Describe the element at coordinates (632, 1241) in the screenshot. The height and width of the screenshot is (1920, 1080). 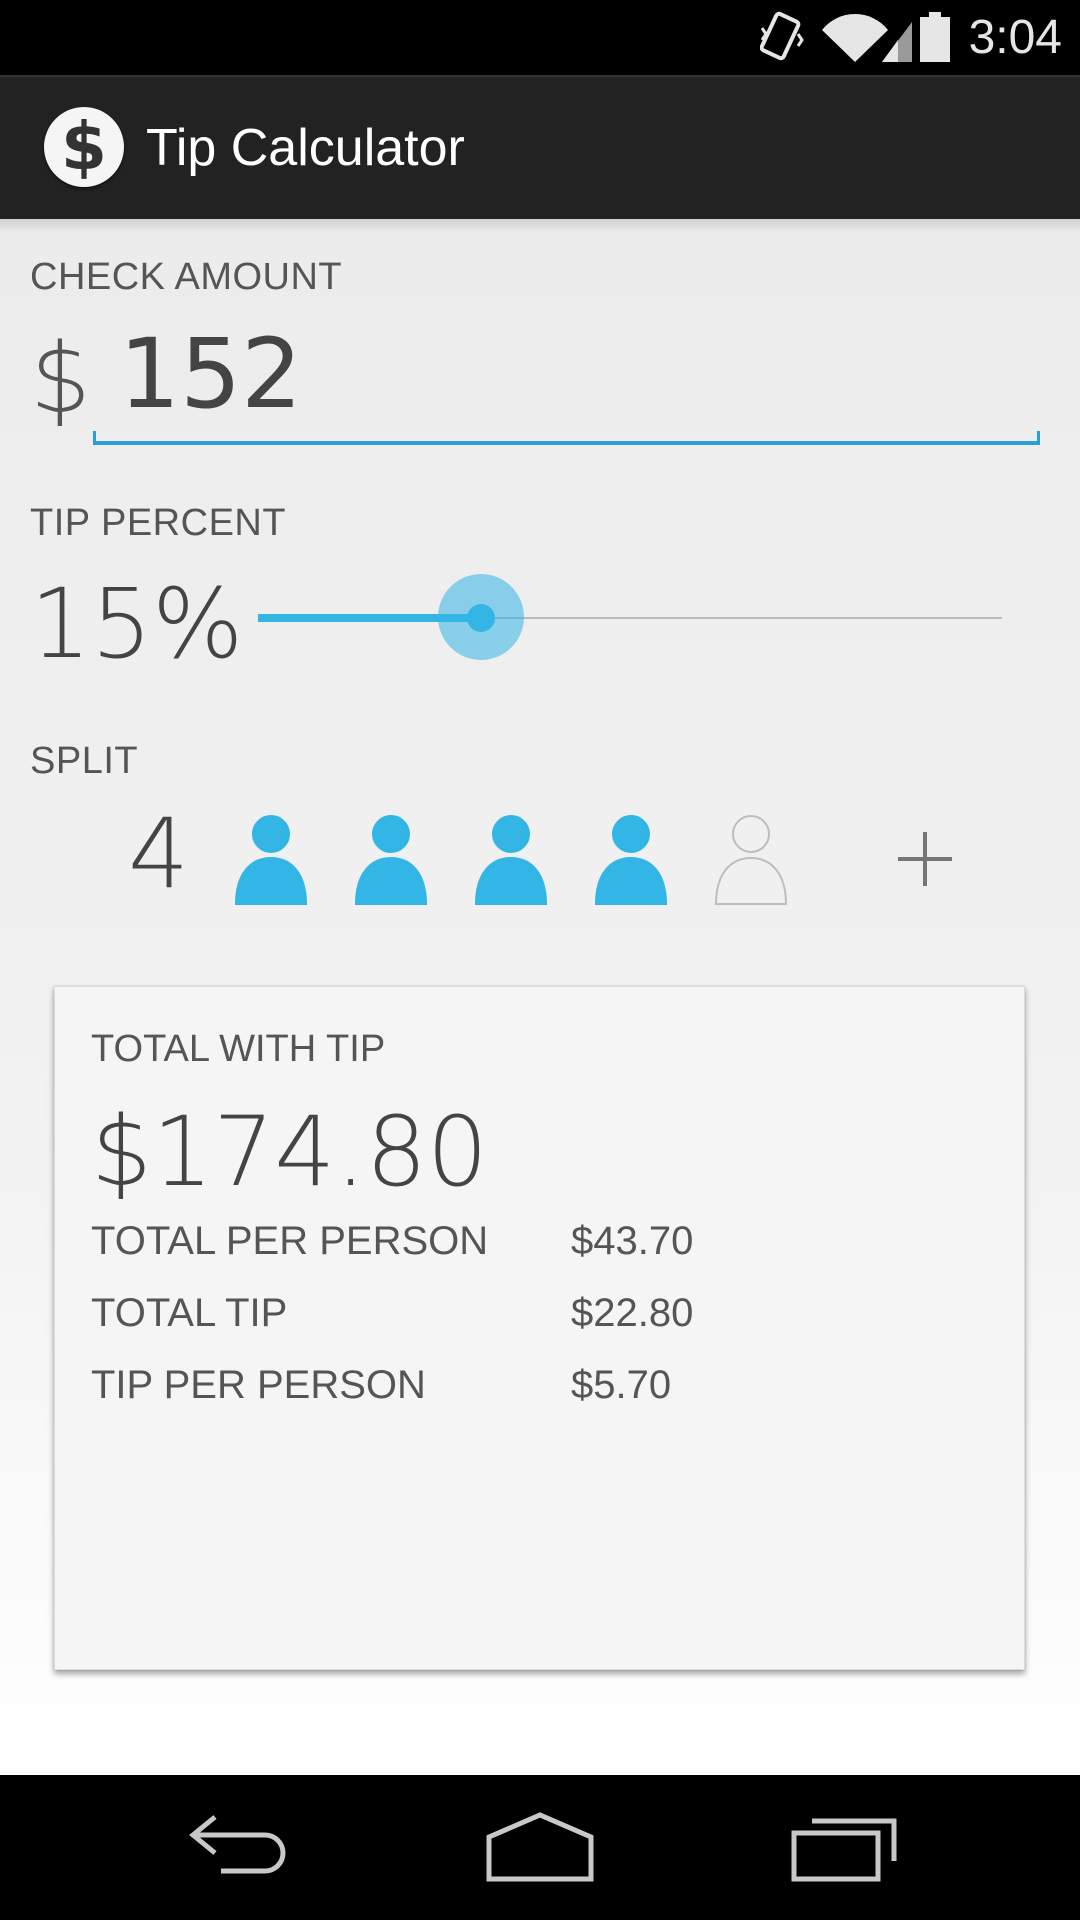
I see `total-per-person-value: $43.70` at that location.